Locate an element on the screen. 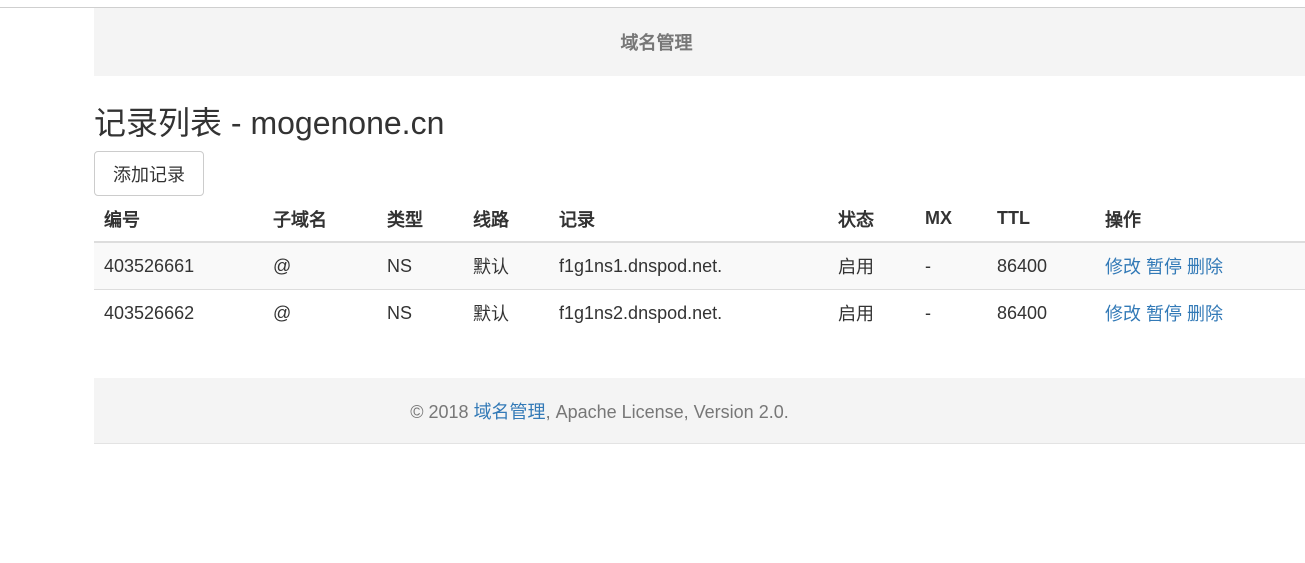 The image size is (1305, 563). cell-record: f1g1ns2.dnspod.net. is located at coordinates (641, 312).